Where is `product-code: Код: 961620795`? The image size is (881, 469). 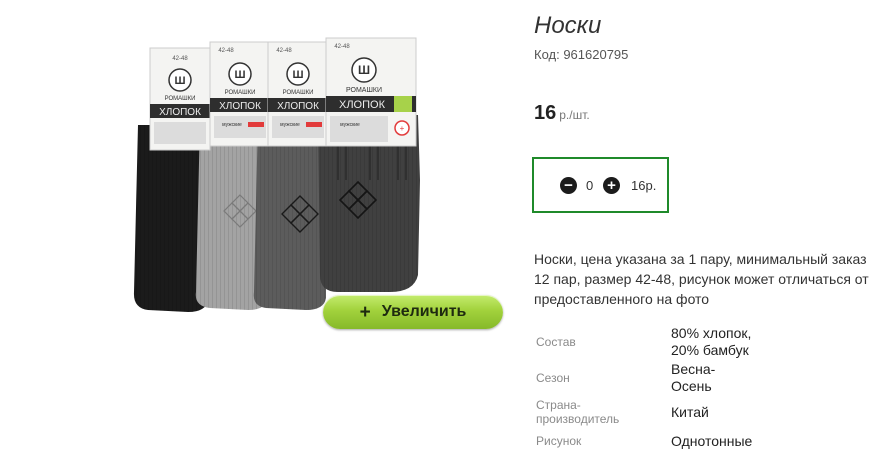
product-code: Код: 961620795 is located at coordinates (581, 54).